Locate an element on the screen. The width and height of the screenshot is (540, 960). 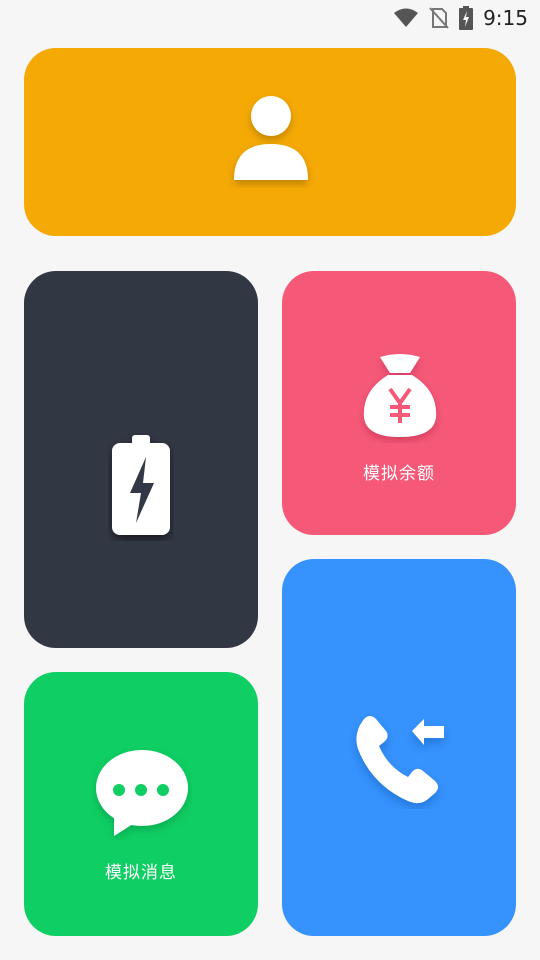
money-card-label: 模拟余额 is located at coordinates (399, 474).